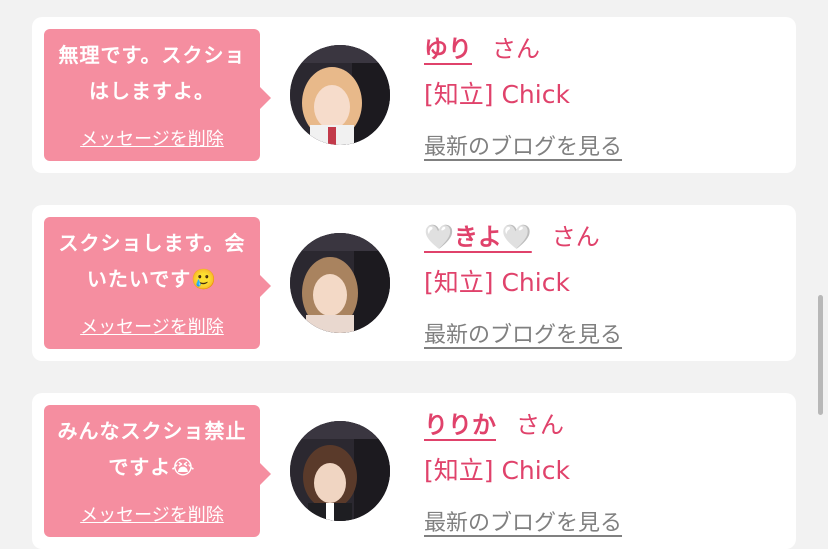 The height and width of the screenshot is (549, 828). Describe the element at coordinates (152, 261) in the screenshot. I see `message-text: スクショします。会いたいです🥲` at that location.